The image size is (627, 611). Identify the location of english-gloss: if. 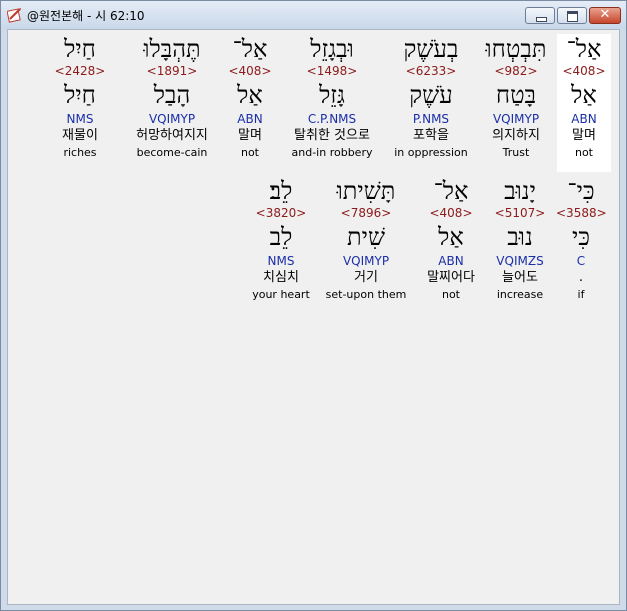
(581, 294).